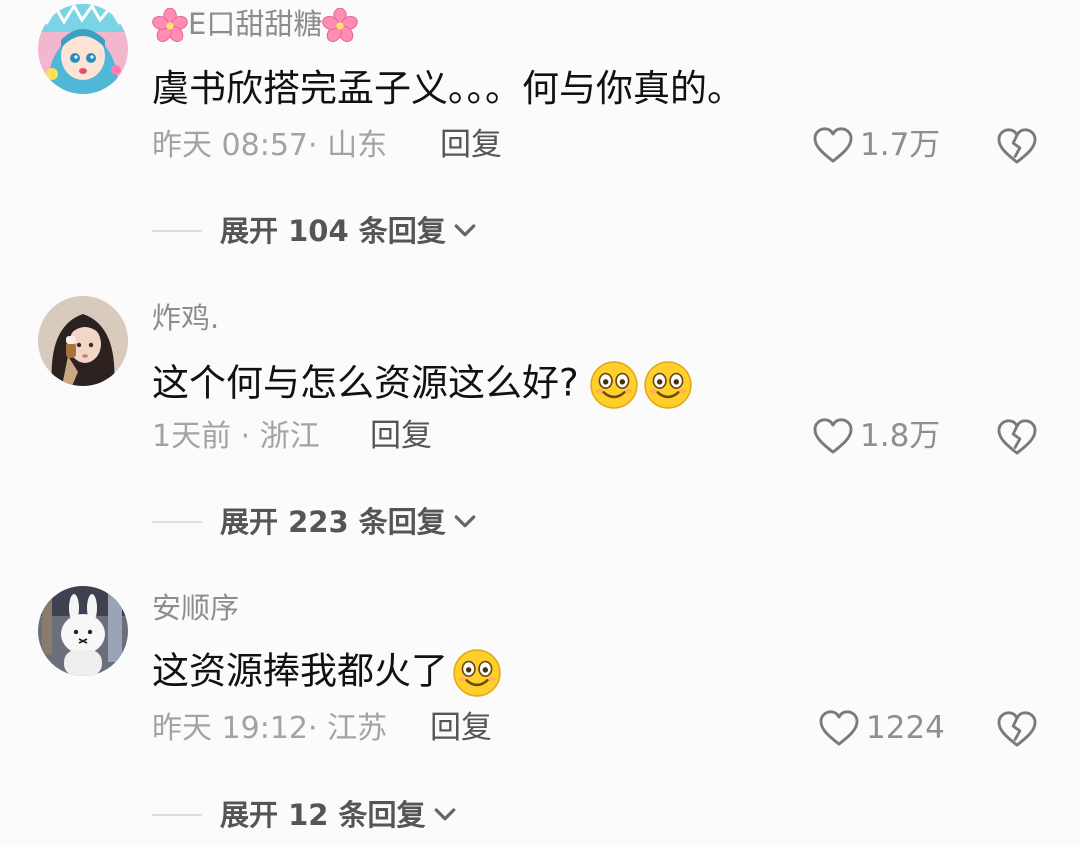 The width and height of the screenshot is (1080, 846). I want to click on comment-username: 炸鸡., so click(185, 318).